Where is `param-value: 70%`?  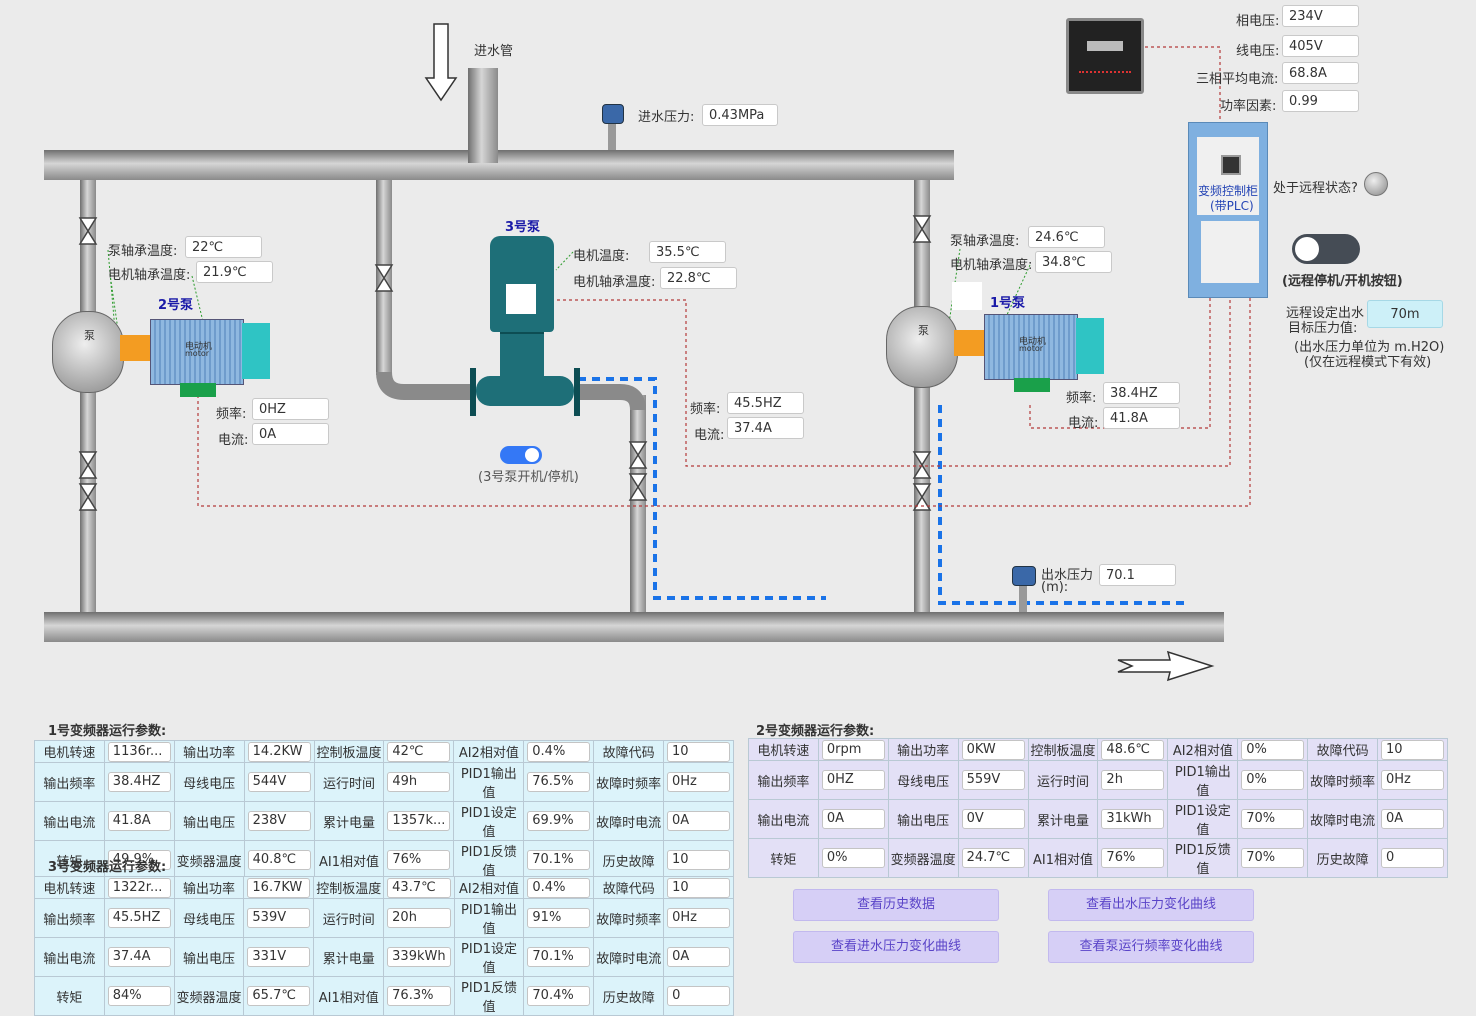 param-value: 70% is located at coordinates (1273, 858).